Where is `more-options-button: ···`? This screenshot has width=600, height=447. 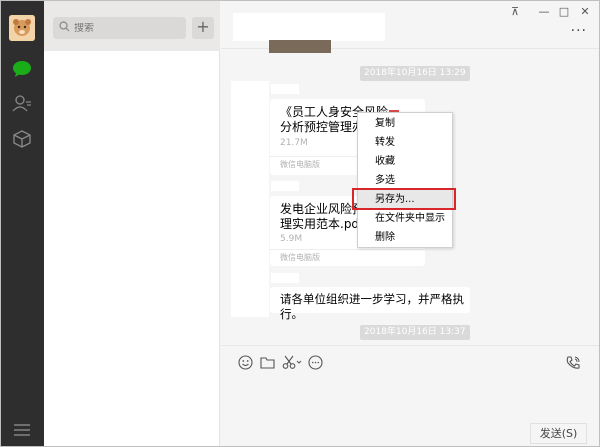 more-options-button: ··· is located at coordinates (579, 31).